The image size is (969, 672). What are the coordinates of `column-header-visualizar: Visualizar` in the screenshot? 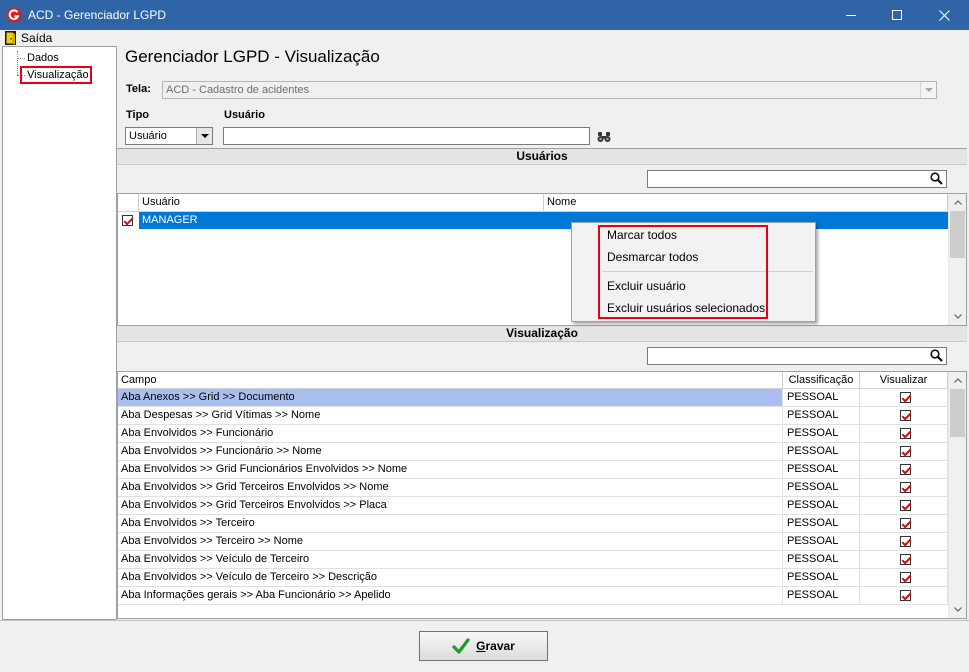 It's located at (904, 380).